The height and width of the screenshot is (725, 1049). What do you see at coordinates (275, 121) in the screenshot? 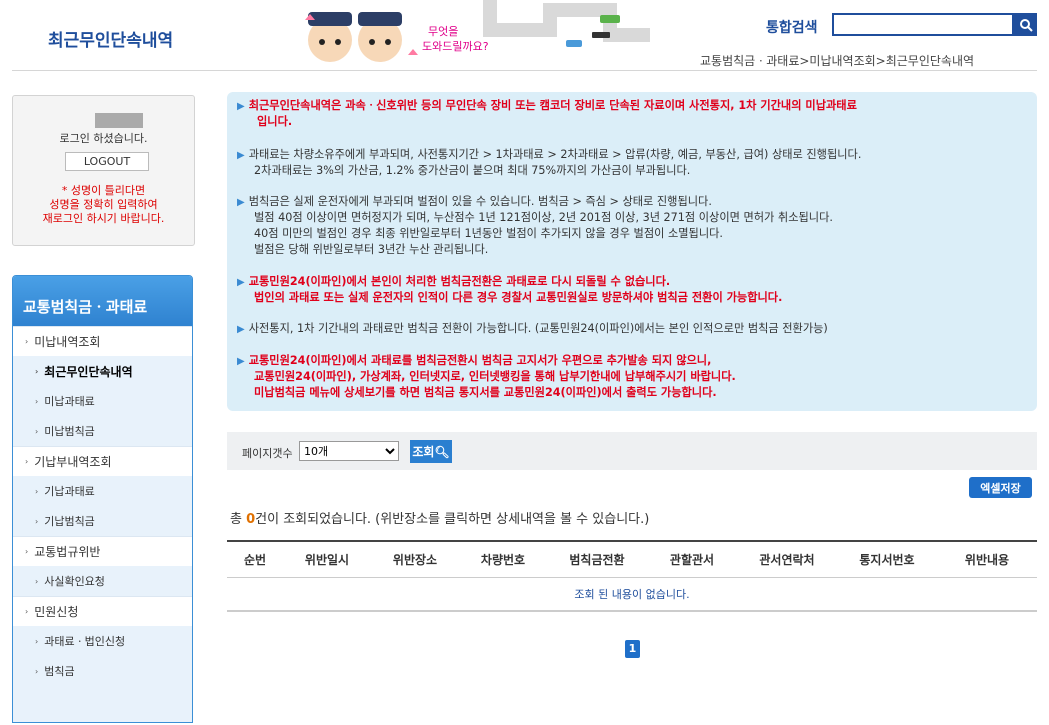
I see `notice-line: 입니다.` at bounding box center [275, 121].